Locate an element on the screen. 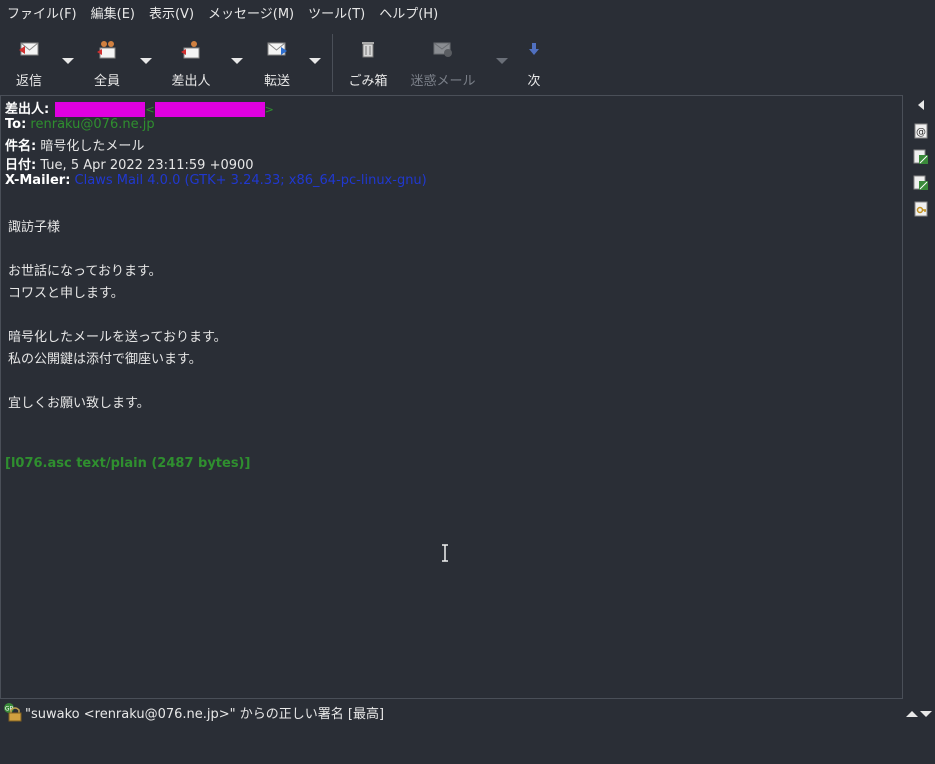 The width and height of the screenshot is (935, 764). reply-button: 返信 is located at coordinates (29, 64).